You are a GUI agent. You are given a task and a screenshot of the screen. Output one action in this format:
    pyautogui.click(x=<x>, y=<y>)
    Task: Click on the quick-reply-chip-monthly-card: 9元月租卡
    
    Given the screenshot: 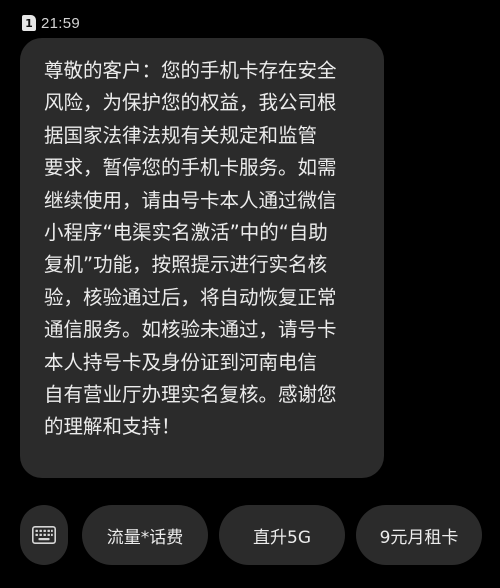 What is the action you would take?
    pyautogui.click(x=419, y=535)
    